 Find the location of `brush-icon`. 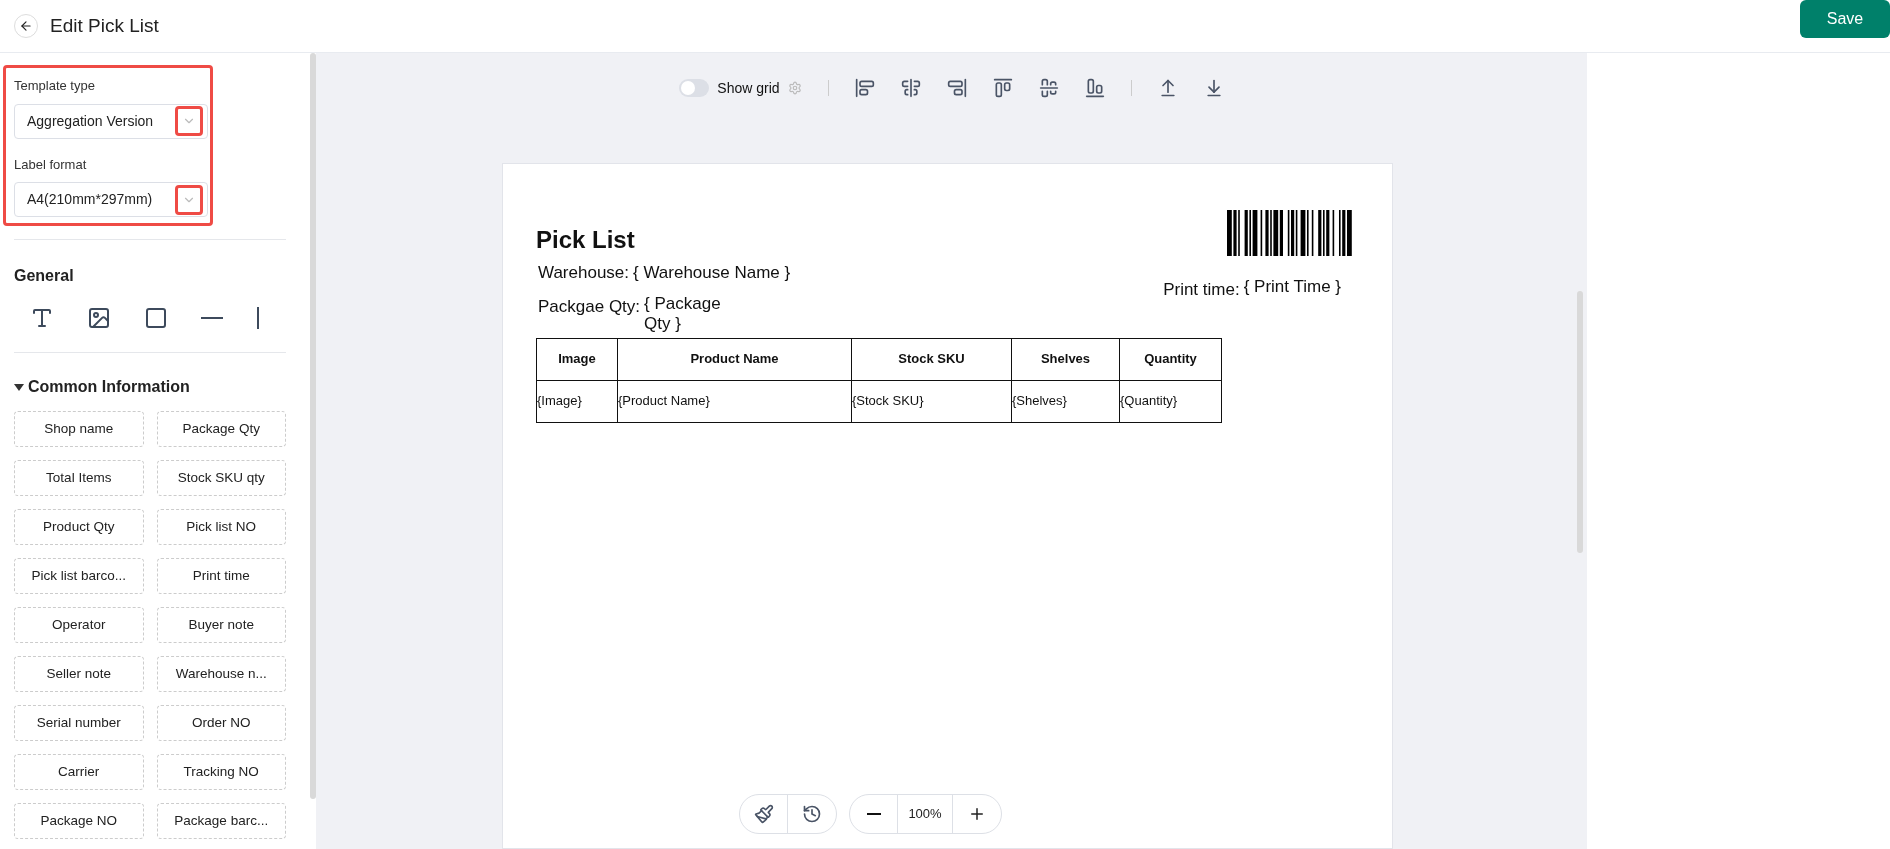

brush-icon is located at coordinates (763, 814).